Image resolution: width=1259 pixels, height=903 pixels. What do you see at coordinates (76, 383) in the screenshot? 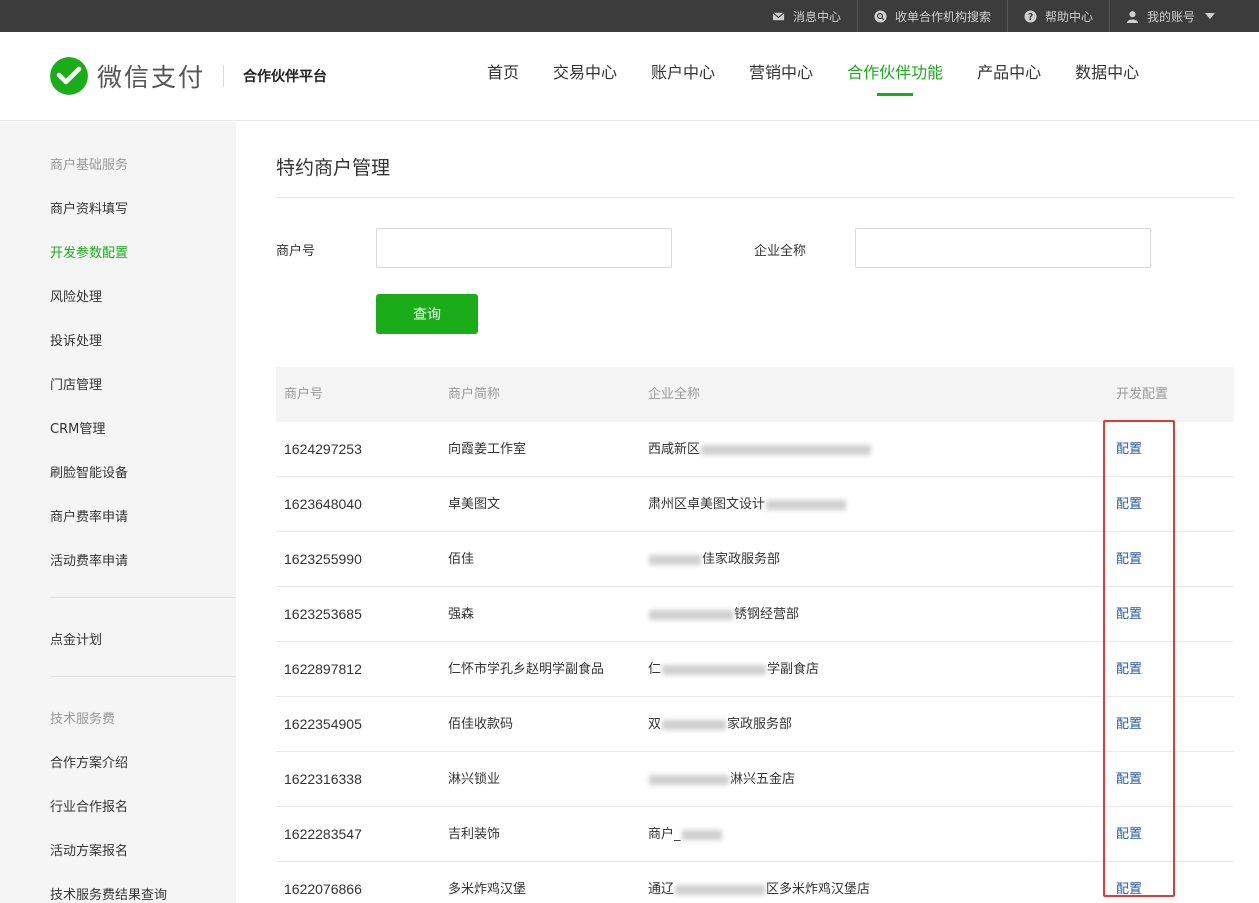
I see `sidebar-item-store: 门店管理` at bounding box center [76, 383].